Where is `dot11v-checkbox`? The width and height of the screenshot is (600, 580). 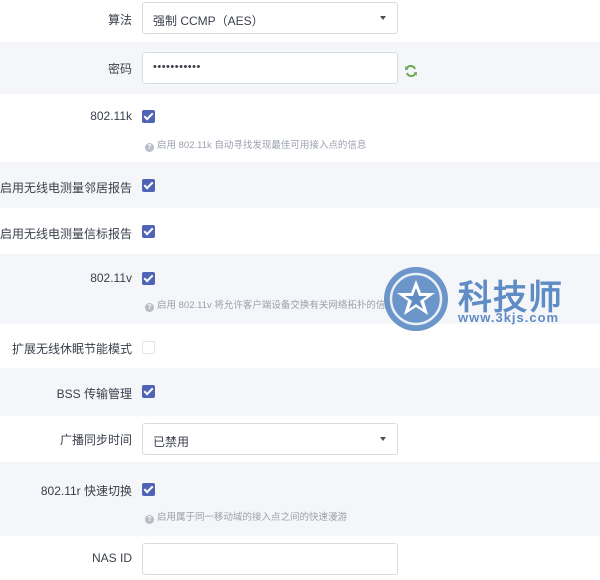
dot11v-checkbox is located at coordinates (148, 278).